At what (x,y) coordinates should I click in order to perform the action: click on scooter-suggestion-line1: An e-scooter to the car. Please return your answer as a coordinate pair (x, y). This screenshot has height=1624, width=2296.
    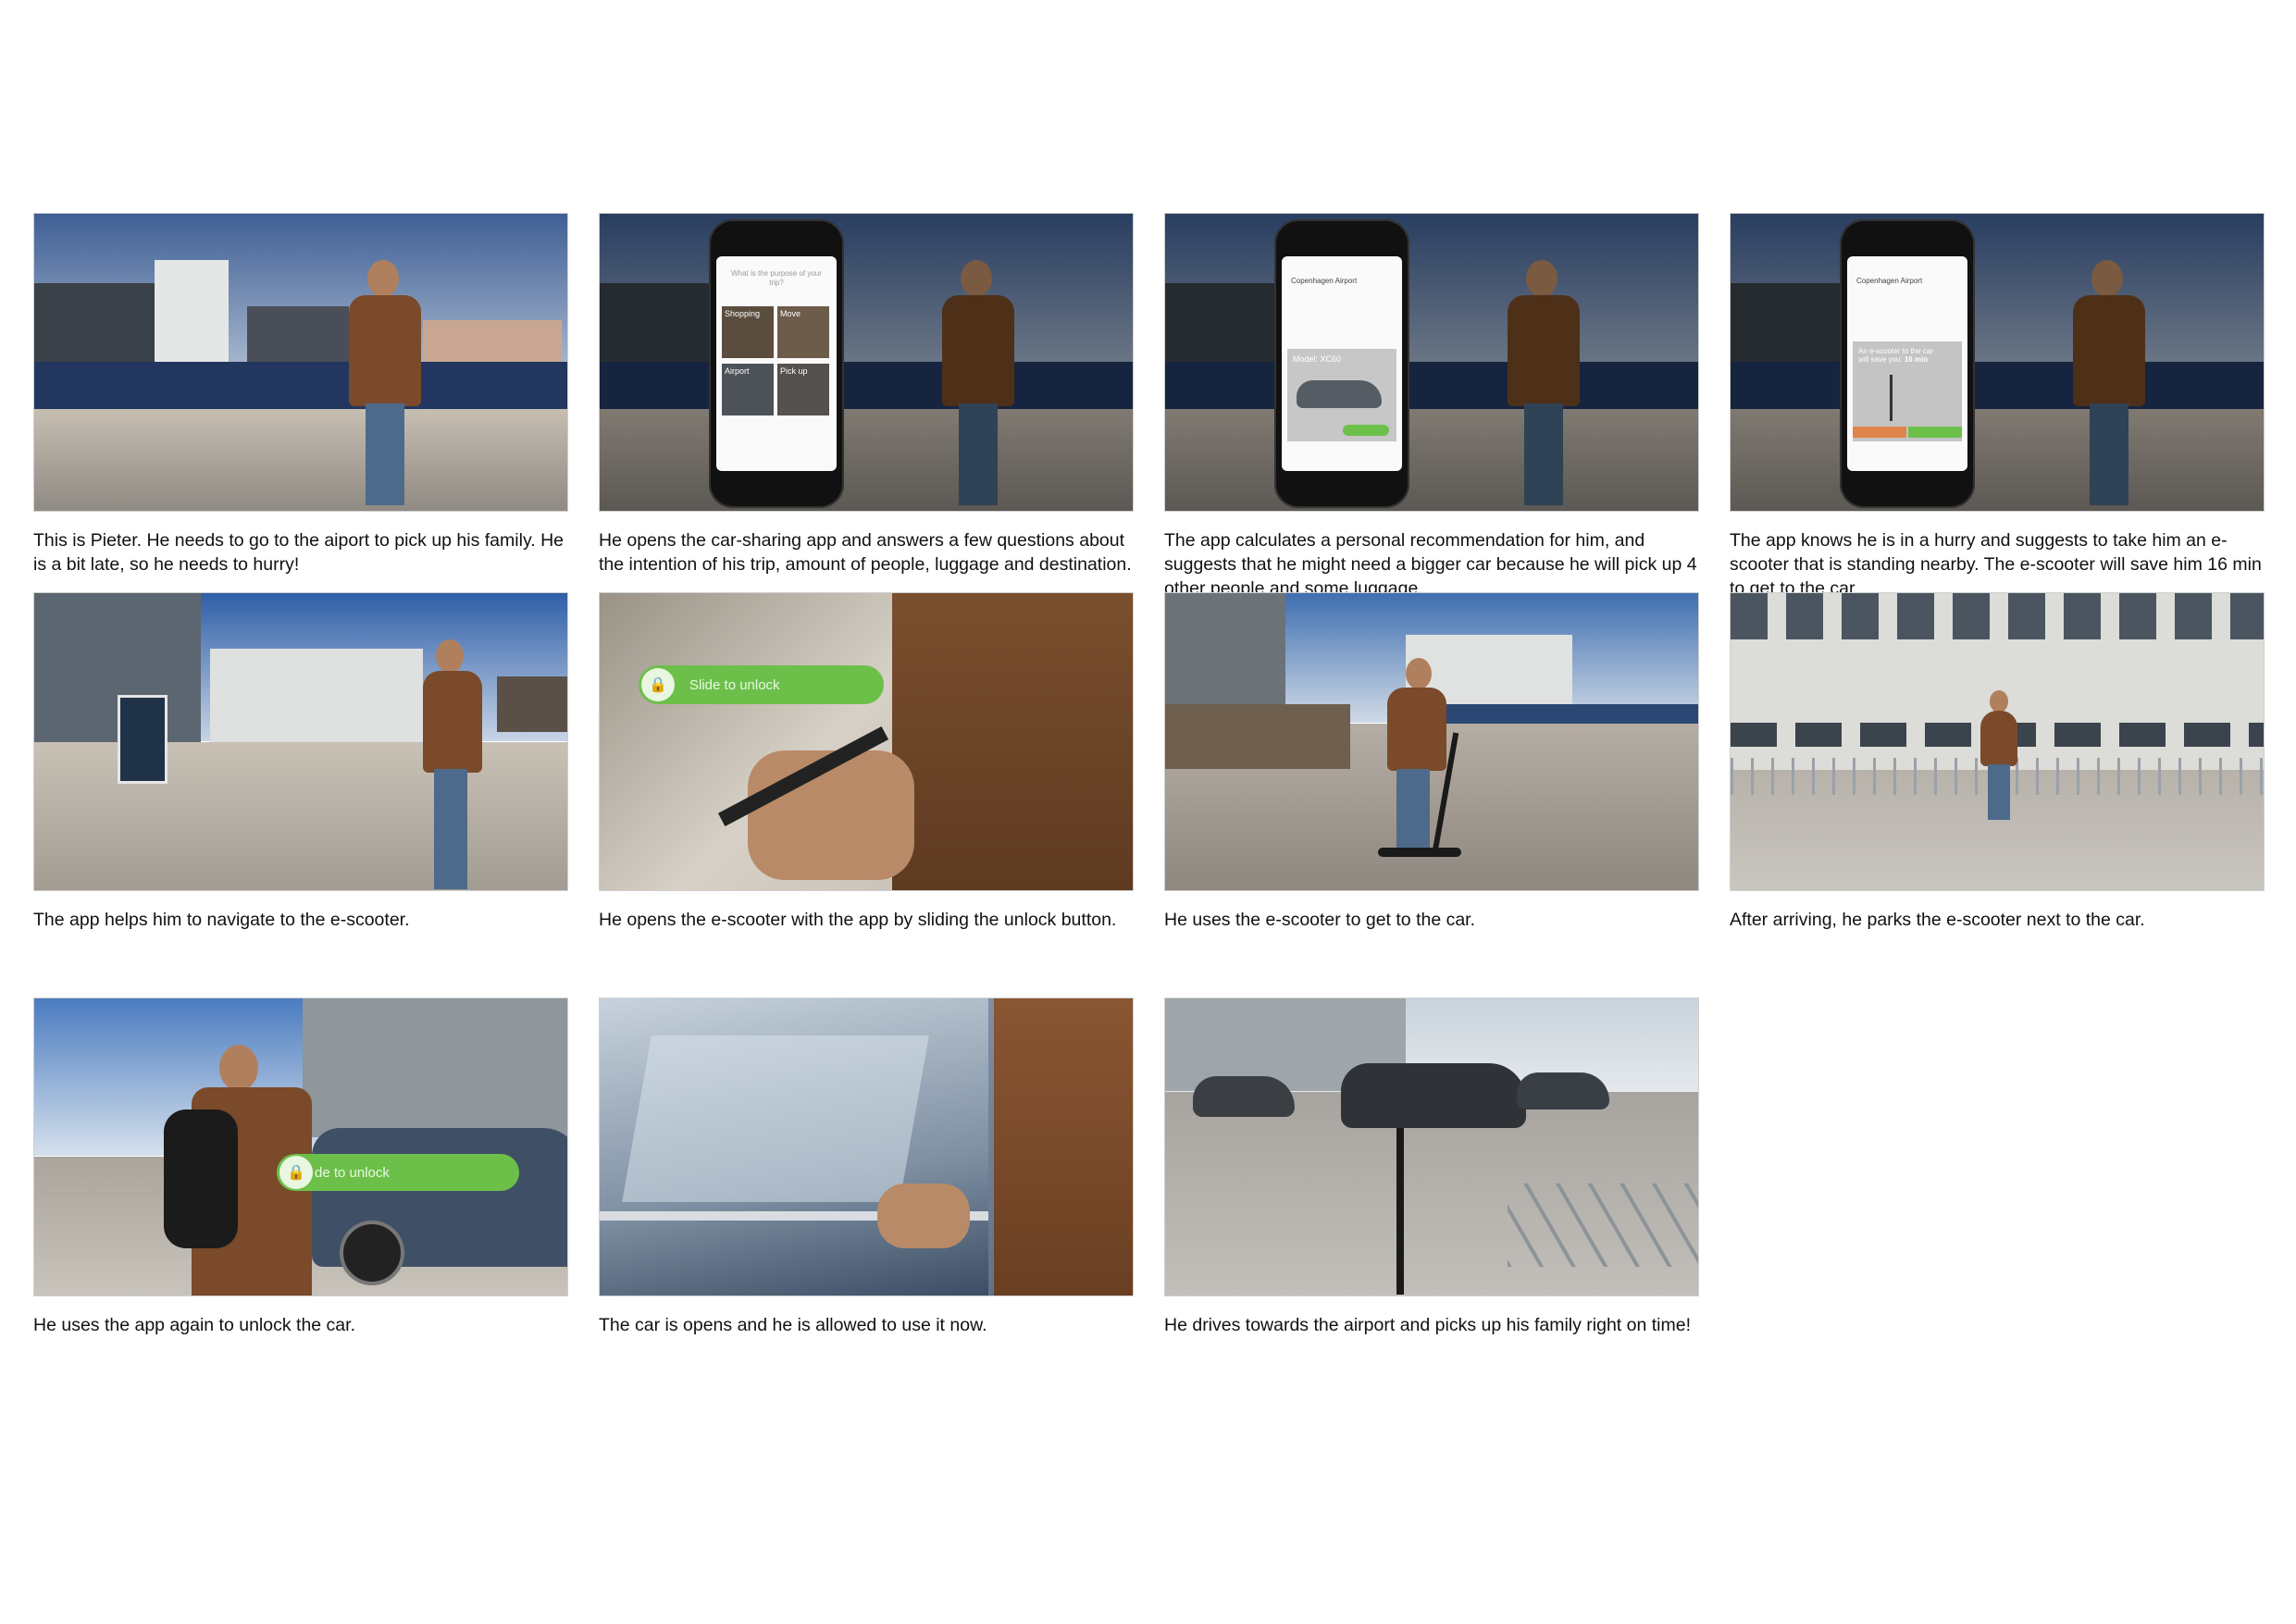
    Looking at the image, I should click on (1896, 351).